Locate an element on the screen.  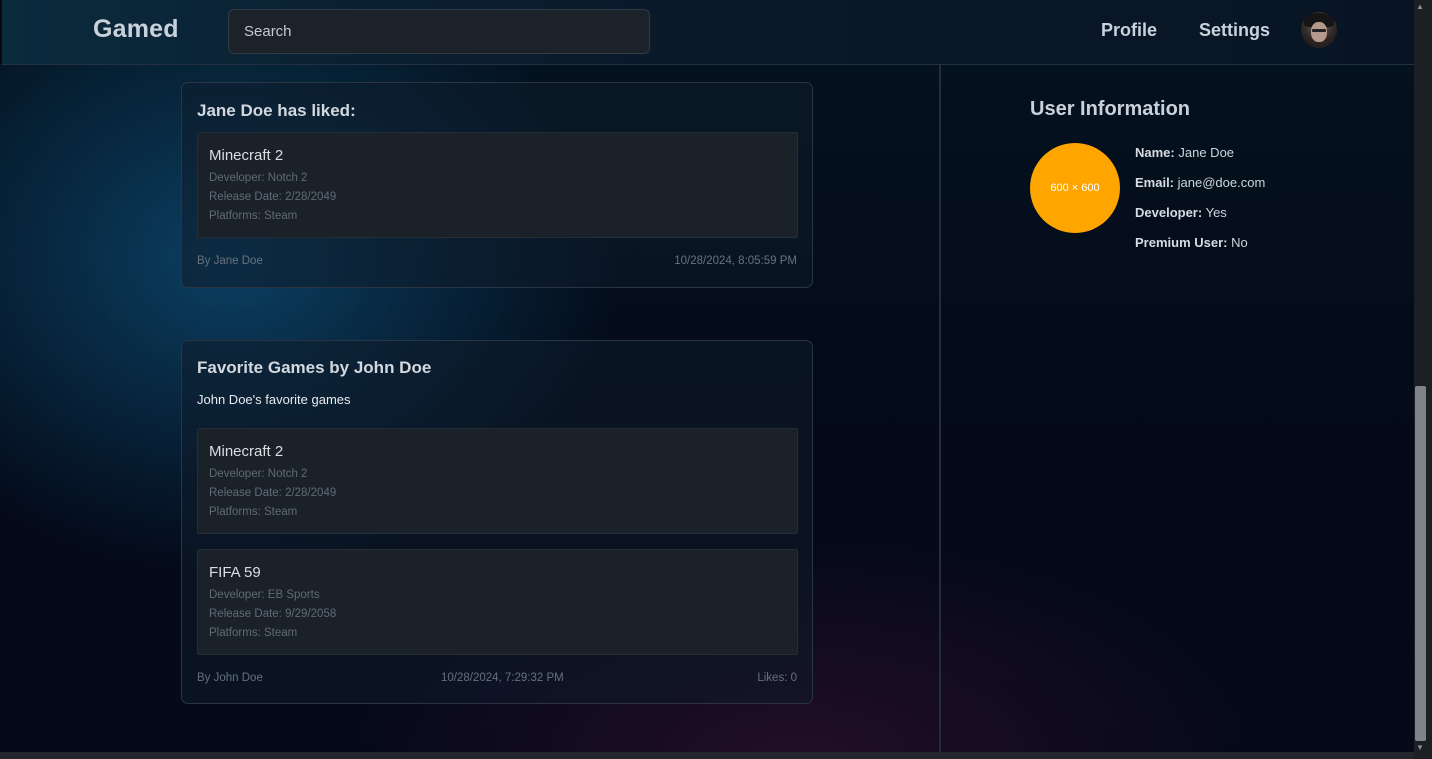
avatar-face is located at coordinates (1319, 32).